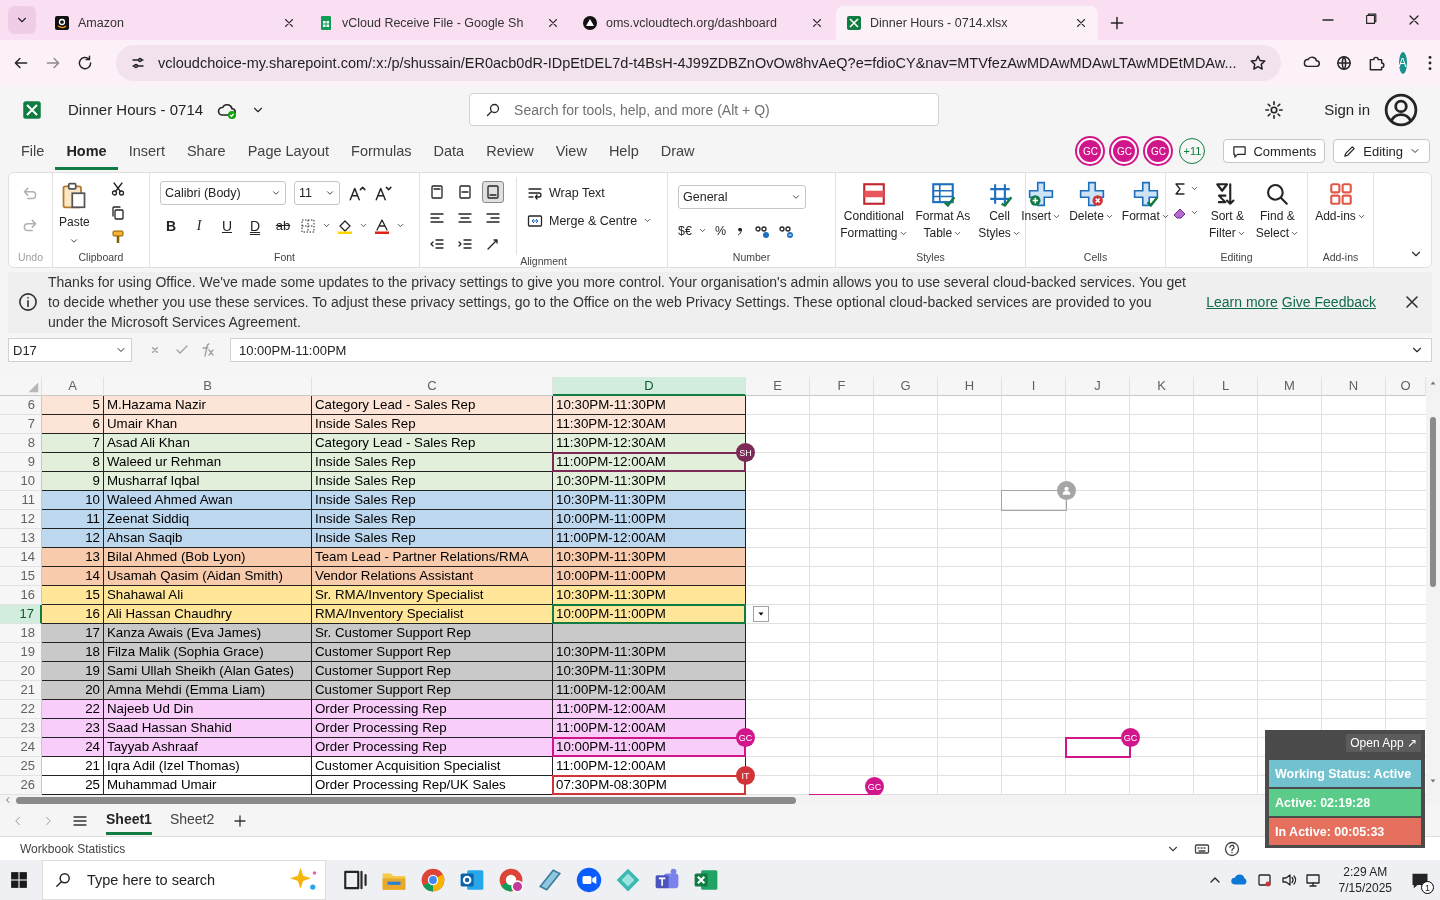  I want to click on network-icon, so click(1312, 880).